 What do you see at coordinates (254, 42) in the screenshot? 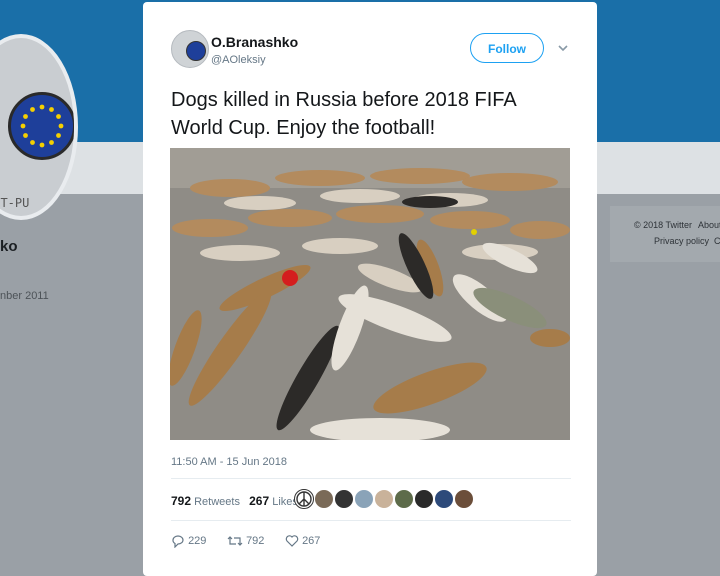
I see `author-name: O.Branashko` at bounding box center [254, 42].